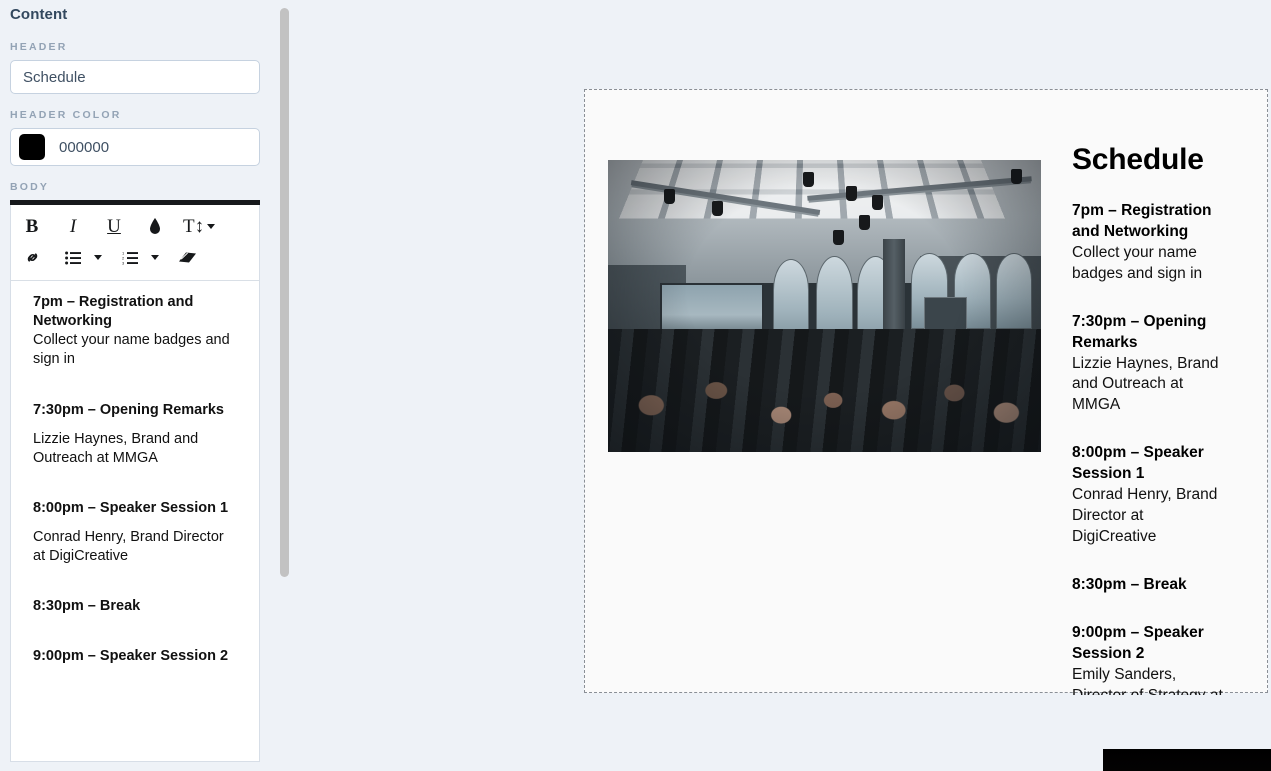 The height and width of the screenshot is (771, 1271). Describe the element at coordinates (1138, 642) in the screenshot. I see `preview-event-title: 9:00pm – Speaker Session 2` at that location.